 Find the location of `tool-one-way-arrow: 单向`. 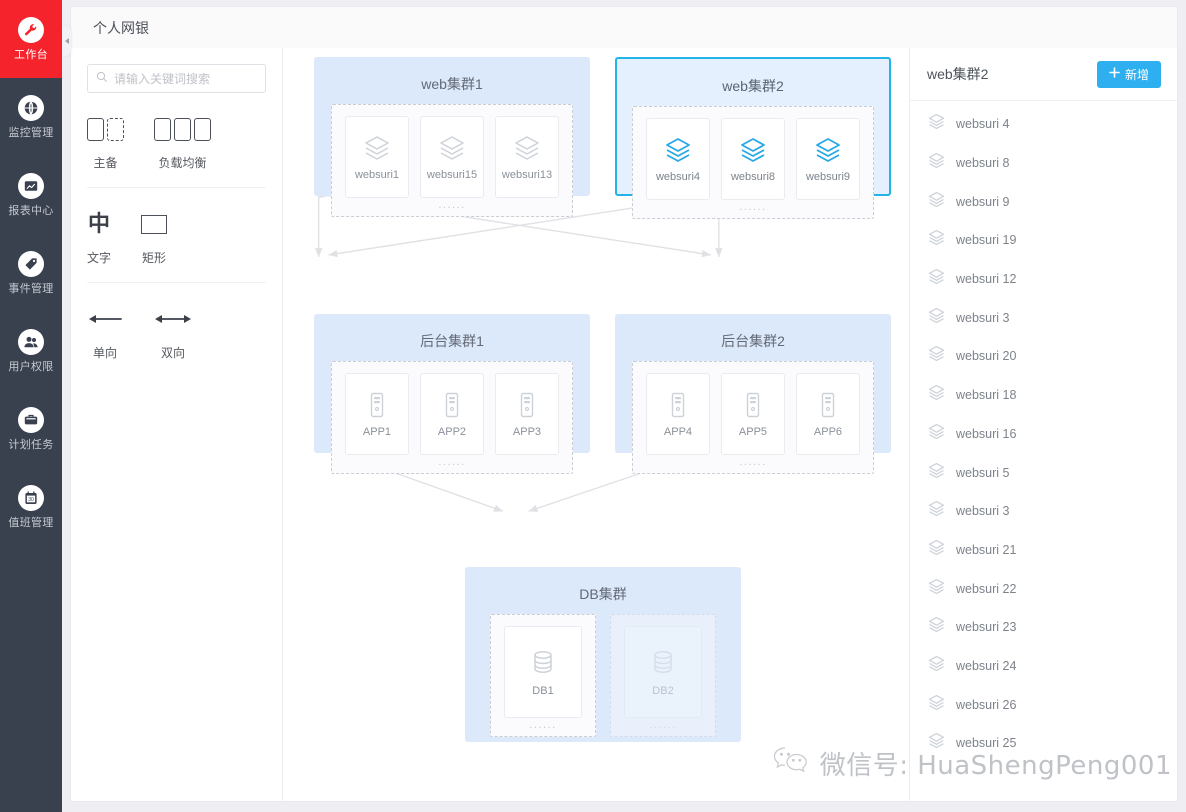

tool-one-way-arrow: 单向 is located at coordinates (105, 332).